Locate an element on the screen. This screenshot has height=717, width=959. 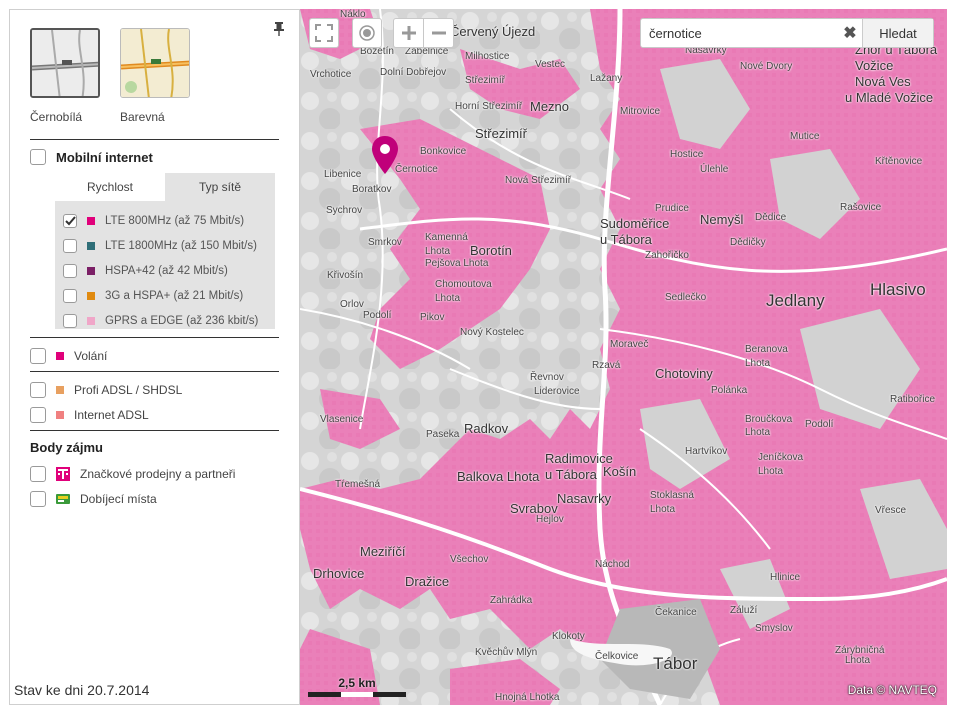
map-style-bw-label: Černobílá is located at coordinates (56, 117).